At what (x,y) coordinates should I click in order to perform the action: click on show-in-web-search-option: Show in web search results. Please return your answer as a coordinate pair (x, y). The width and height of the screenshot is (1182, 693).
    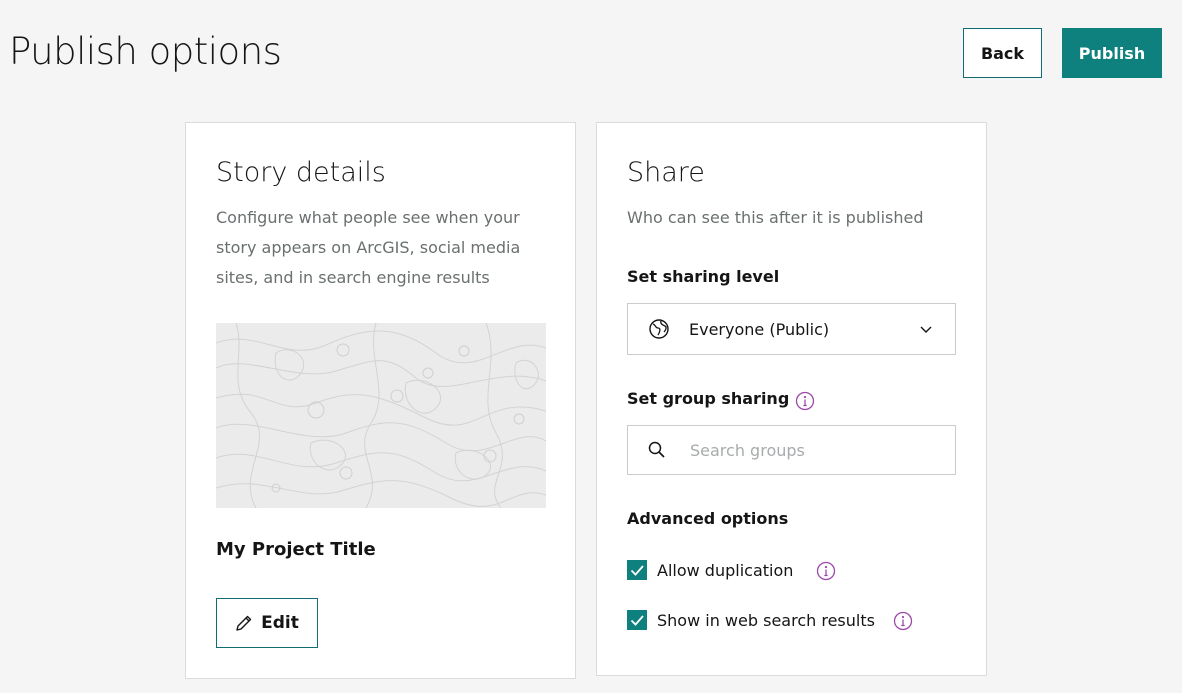
    Looking at the image, I should click on (751, 620).